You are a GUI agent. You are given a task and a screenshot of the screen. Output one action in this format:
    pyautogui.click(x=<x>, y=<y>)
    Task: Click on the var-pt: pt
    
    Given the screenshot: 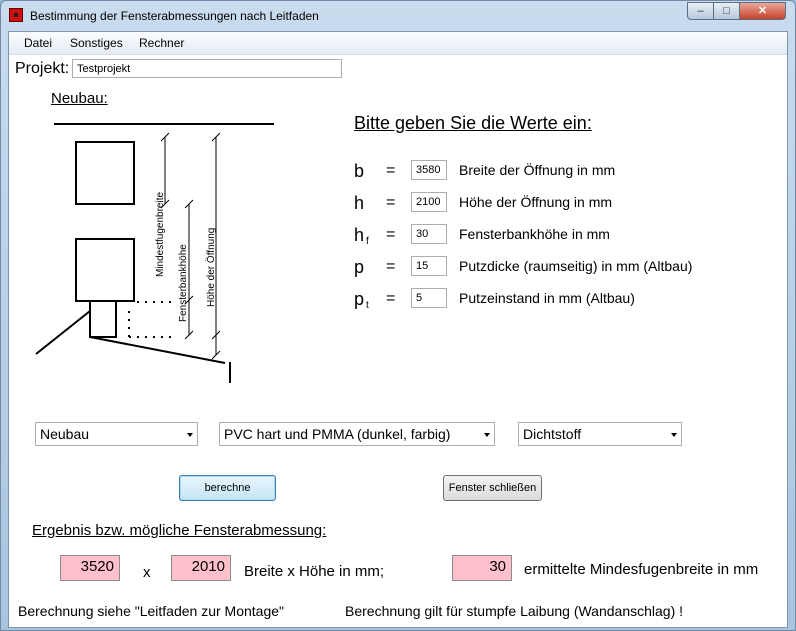 What is the action you would take?
    pyautogui.click(x=361, y=300)
    